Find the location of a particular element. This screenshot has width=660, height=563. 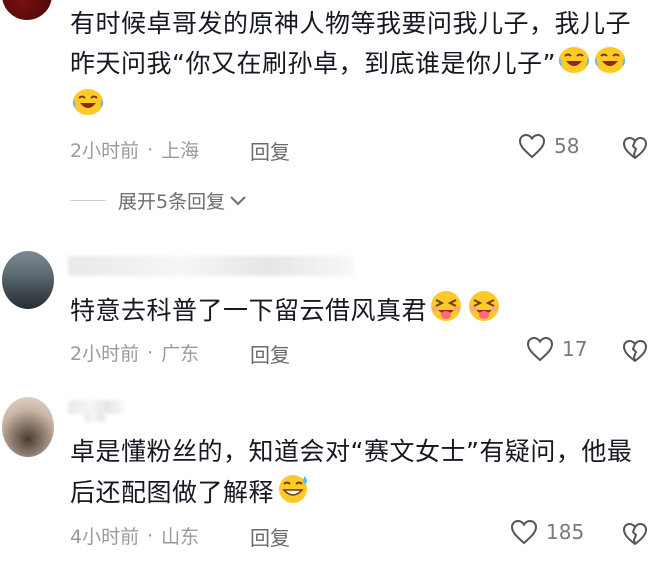

like-count: 17 is located at coordinates (575, 349).